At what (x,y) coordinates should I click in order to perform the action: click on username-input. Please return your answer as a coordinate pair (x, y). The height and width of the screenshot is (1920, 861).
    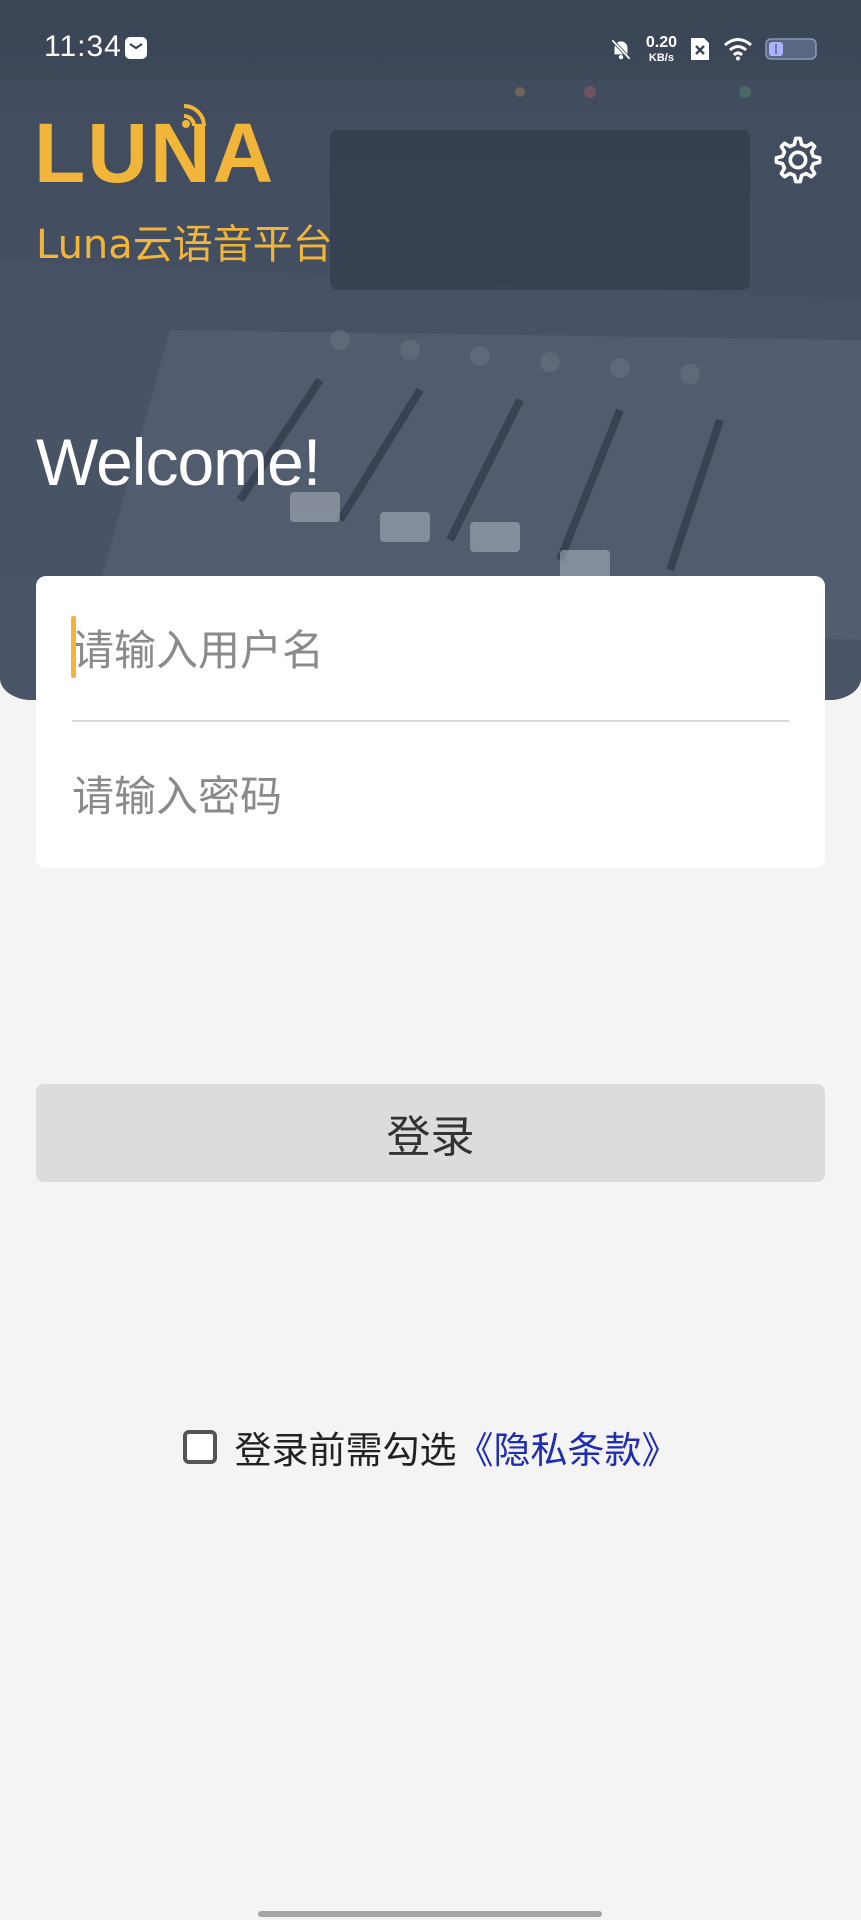
    Looking at the image, I should click on (430, 650).